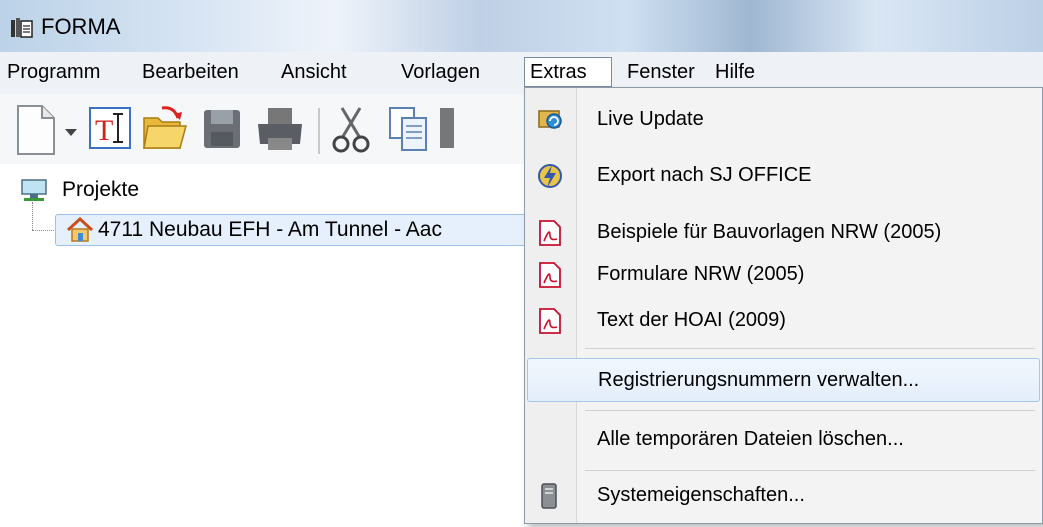 The height and width of the screenshot is (527, 1043). I want to click on print-icon, so click(280, 129).